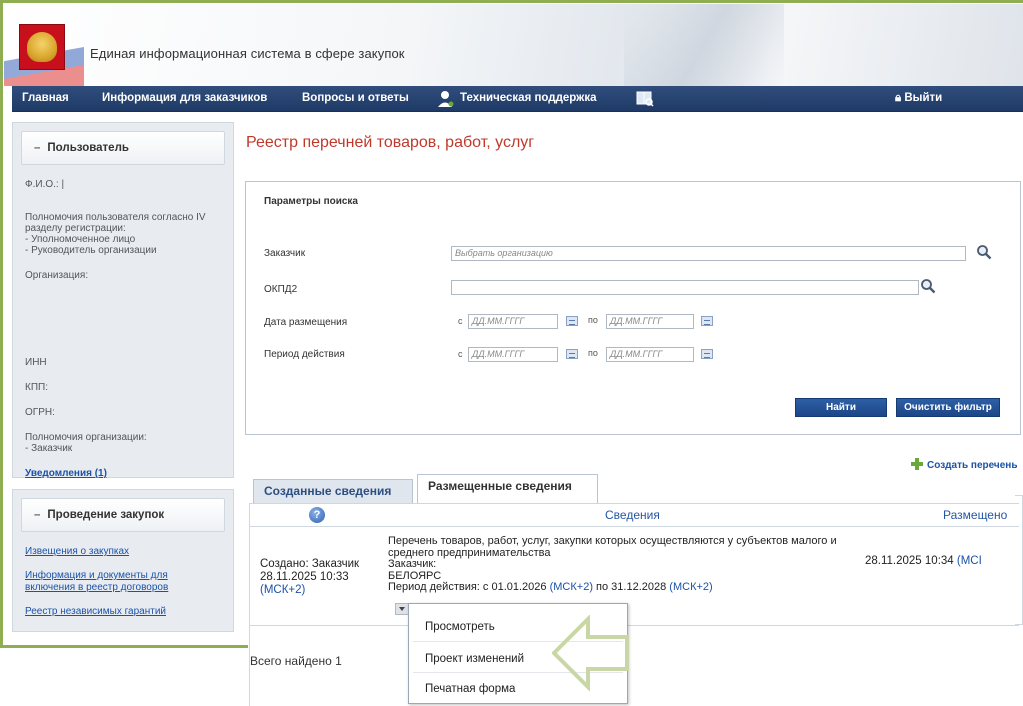  I want to click on tab-placed: Размещенные сведения (1), so click(507, 494).